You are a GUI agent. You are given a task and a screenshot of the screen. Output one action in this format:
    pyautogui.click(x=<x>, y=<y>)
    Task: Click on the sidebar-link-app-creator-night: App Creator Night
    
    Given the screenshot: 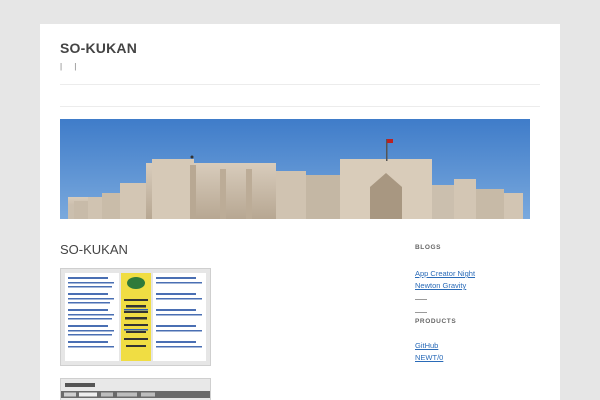 What is the action you would take?
    pyautogui.click(x=445, y=273)
    